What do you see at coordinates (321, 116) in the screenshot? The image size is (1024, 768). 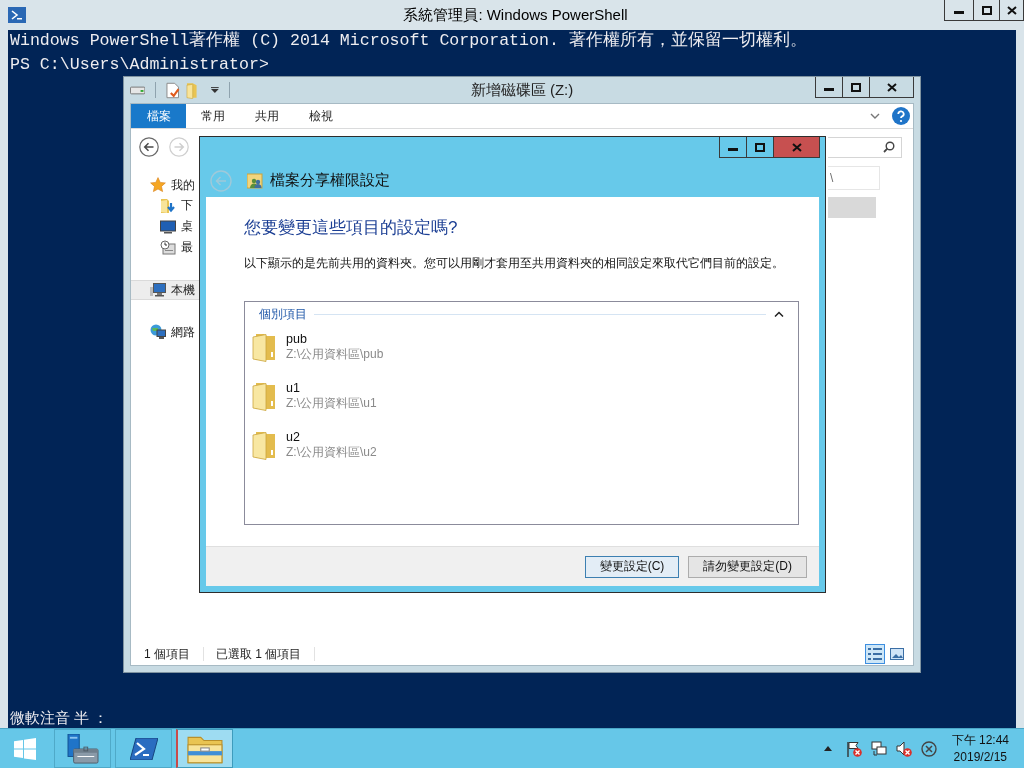 I see `ribbon-tab: 檢視` at bounding box center [321, 116].